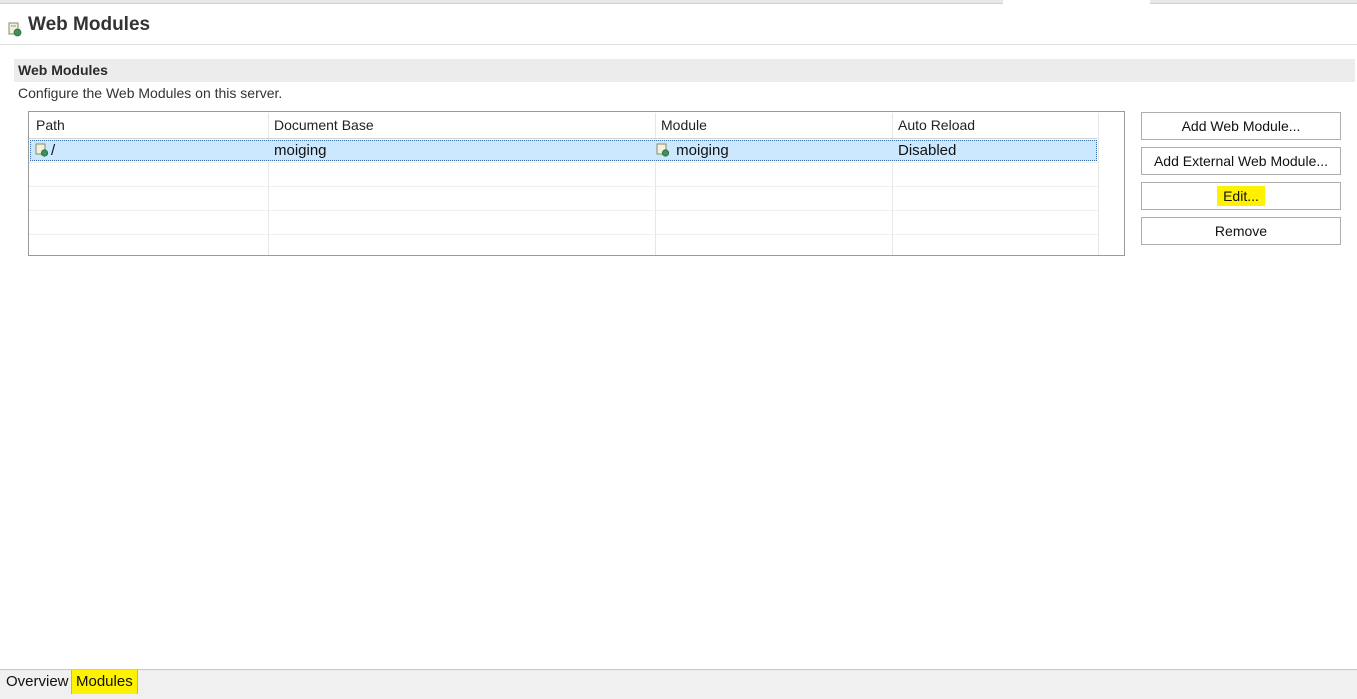 Image resolution: width=1357 pixels, height=699 pixels. What do you see at coordinates (320, 125) in the screenshot?
I see `column-header-document-base: Document Base` at bounding box center [320, 125].